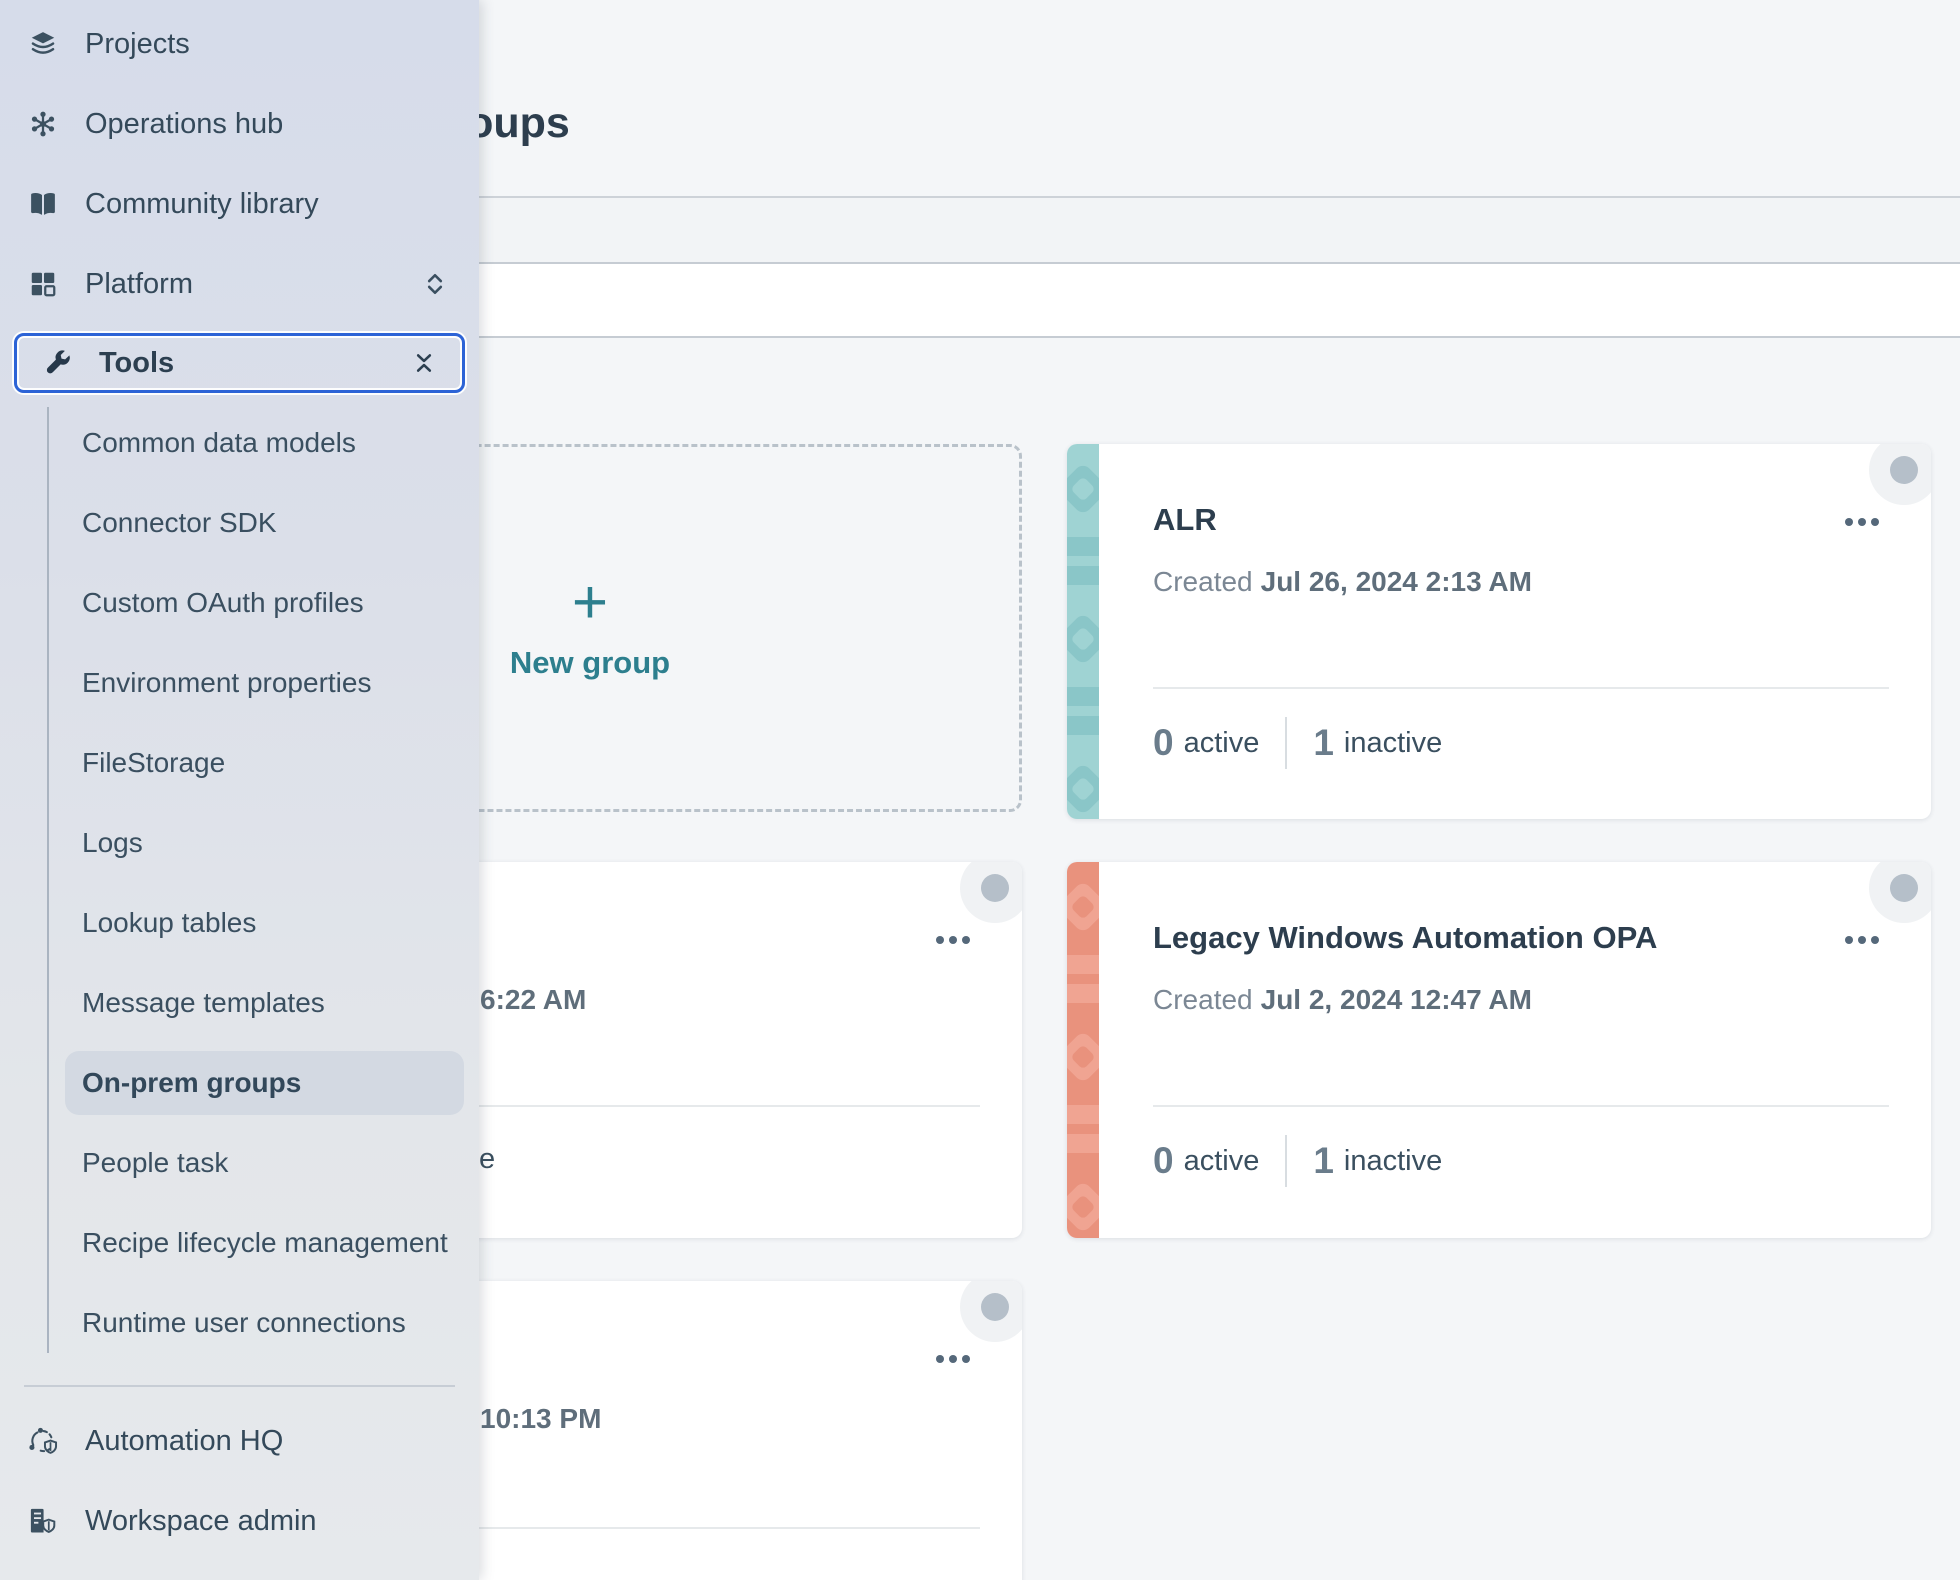  What do you see at coordinates (239, 683) in the screenshot?
I see `sidebar-subitem-environment-properties: Environment properties` at bounding box center [239, 683].